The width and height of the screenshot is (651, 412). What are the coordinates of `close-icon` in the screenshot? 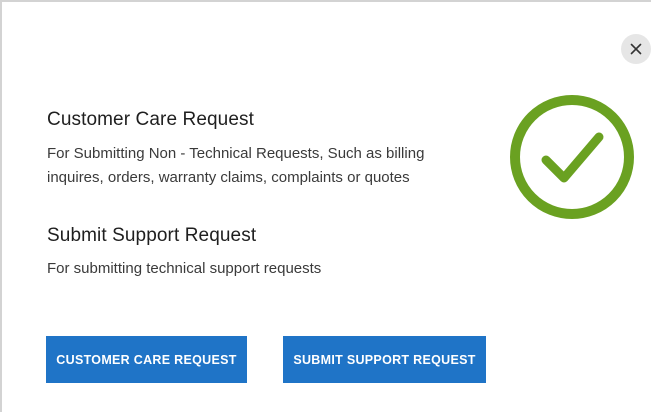 It's located at (636, 49).